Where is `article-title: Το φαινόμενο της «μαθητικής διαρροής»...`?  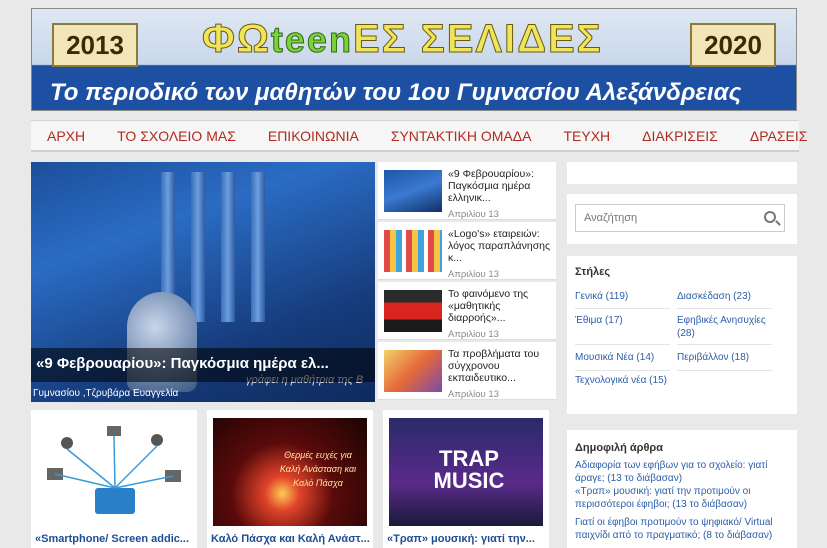 article-title: Το φαινόμενο της «μαθητικής διαρροής»... is located at coordinates (501, 306).